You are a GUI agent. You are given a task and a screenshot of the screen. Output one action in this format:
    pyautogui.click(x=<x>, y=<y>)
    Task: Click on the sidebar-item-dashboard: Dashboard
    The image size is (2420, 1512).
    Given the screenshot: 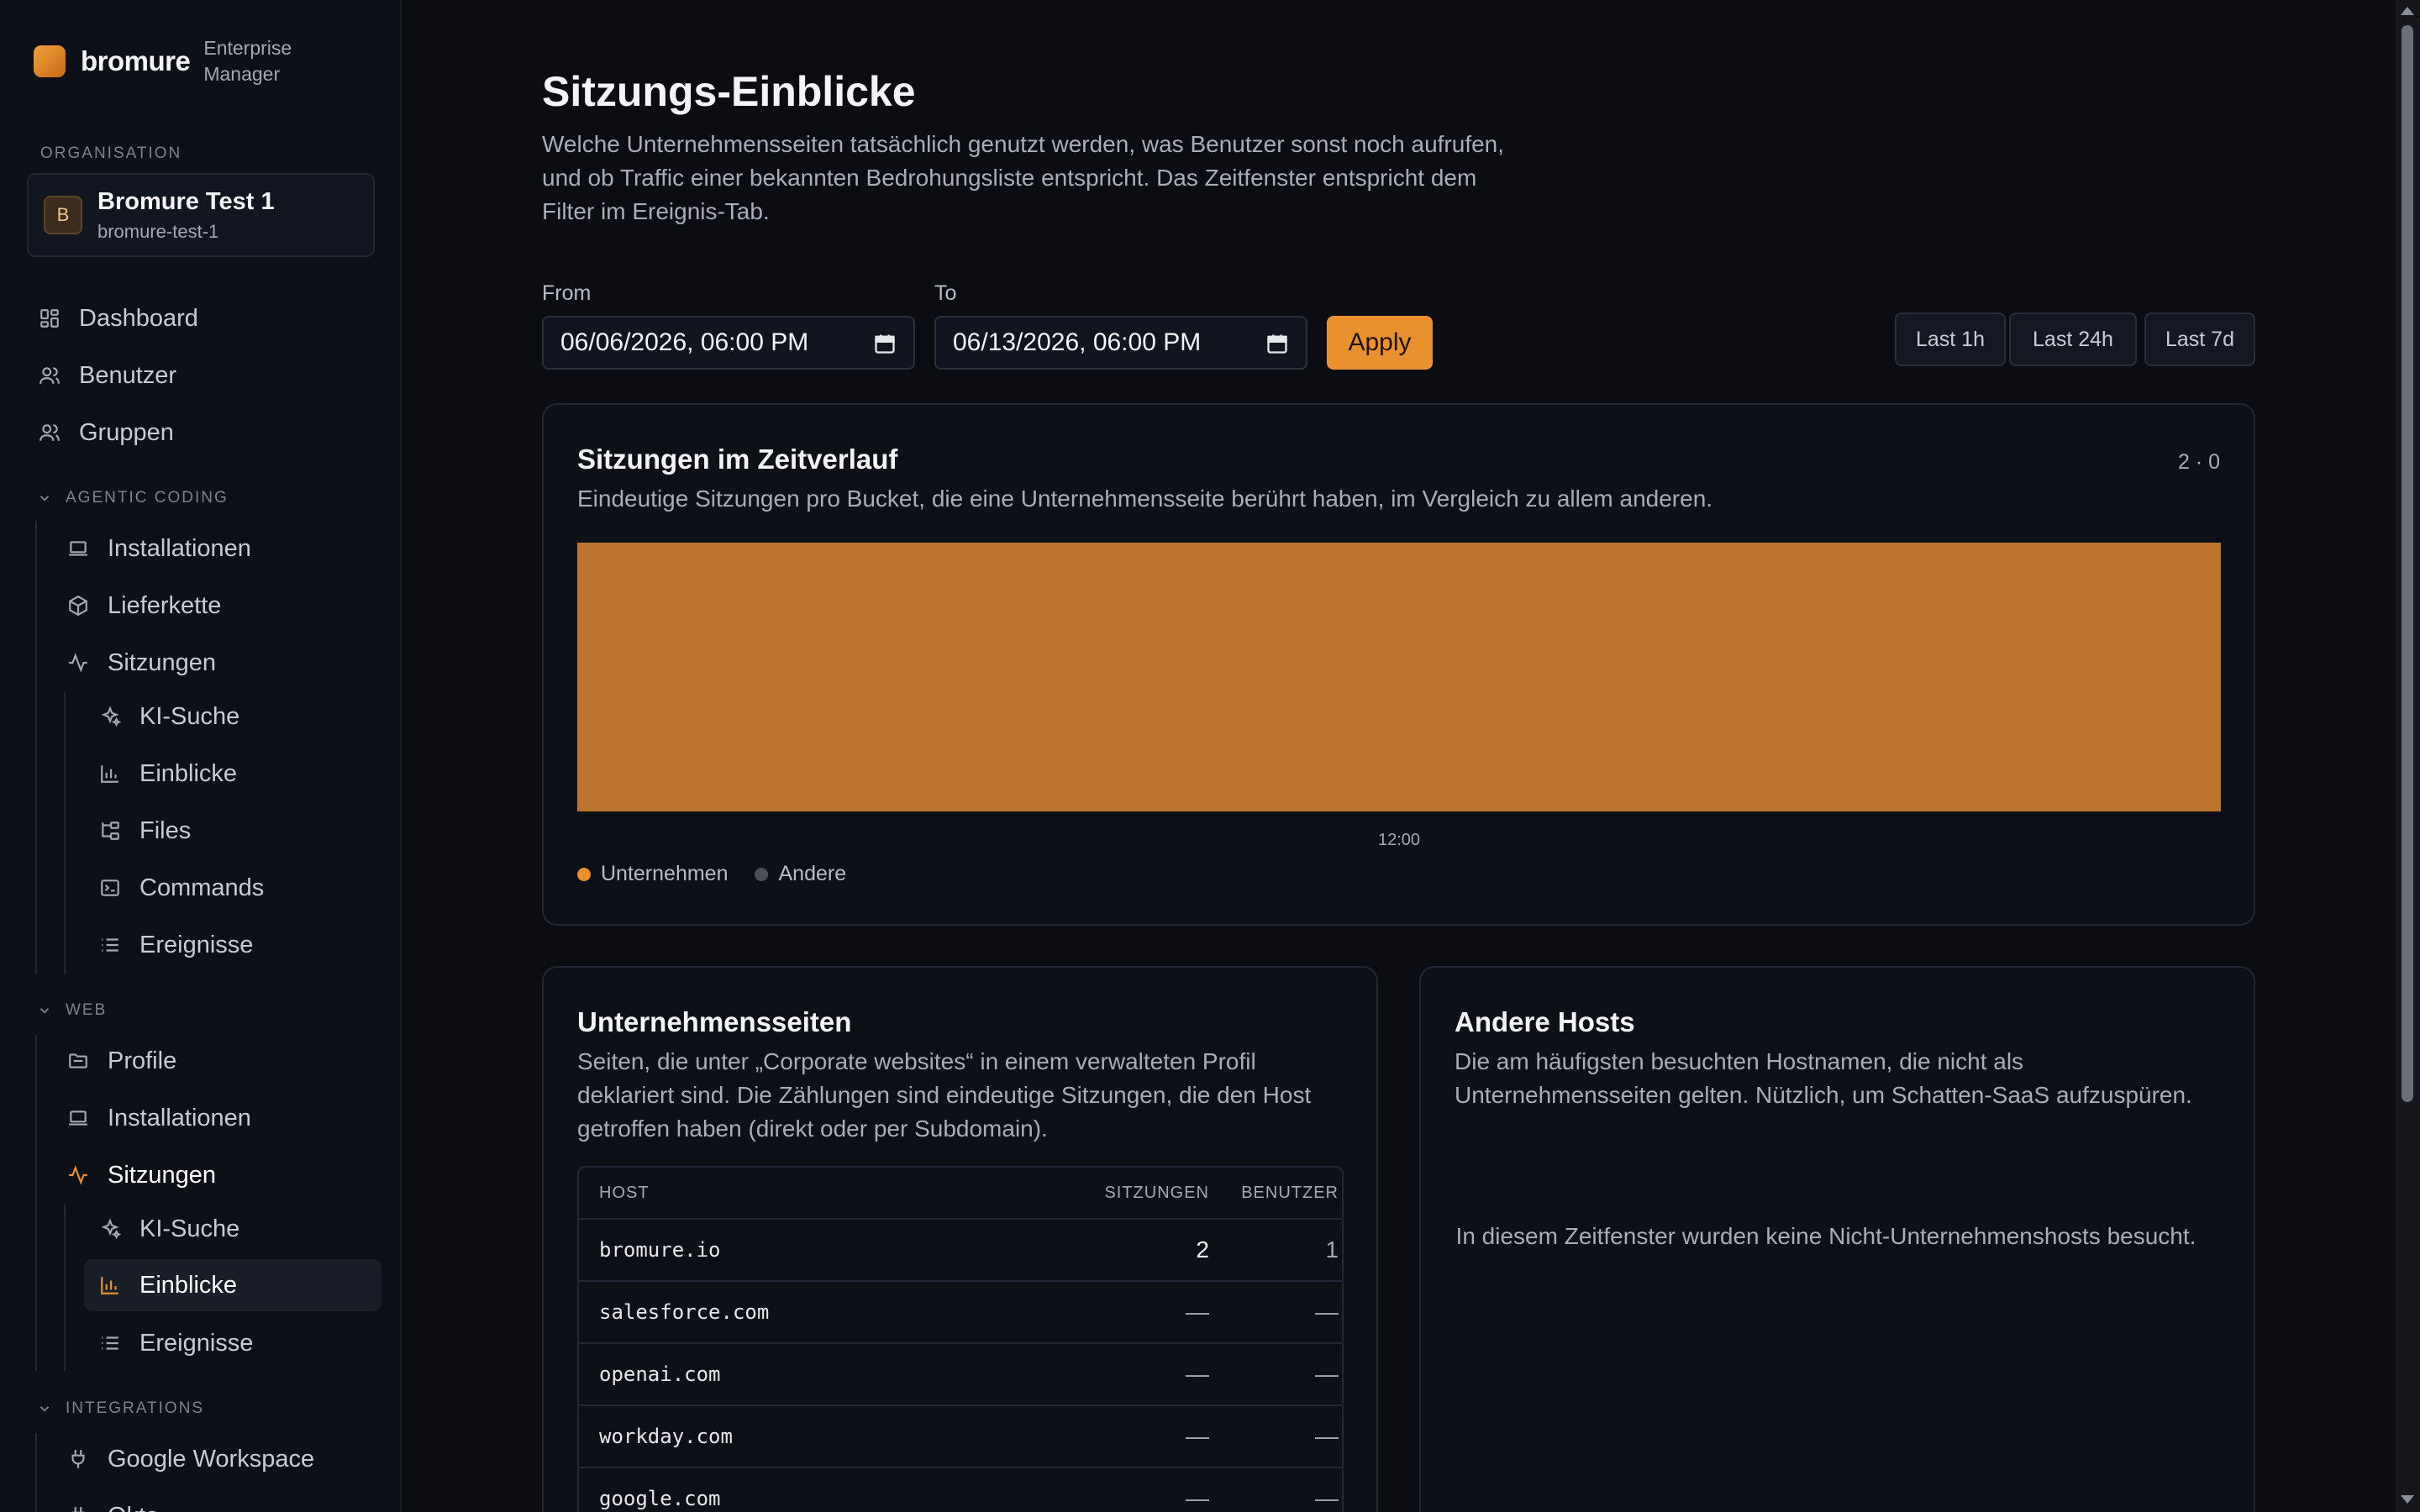 What is the action you would take?
    pyautogui.click(x=117, y=318)
    